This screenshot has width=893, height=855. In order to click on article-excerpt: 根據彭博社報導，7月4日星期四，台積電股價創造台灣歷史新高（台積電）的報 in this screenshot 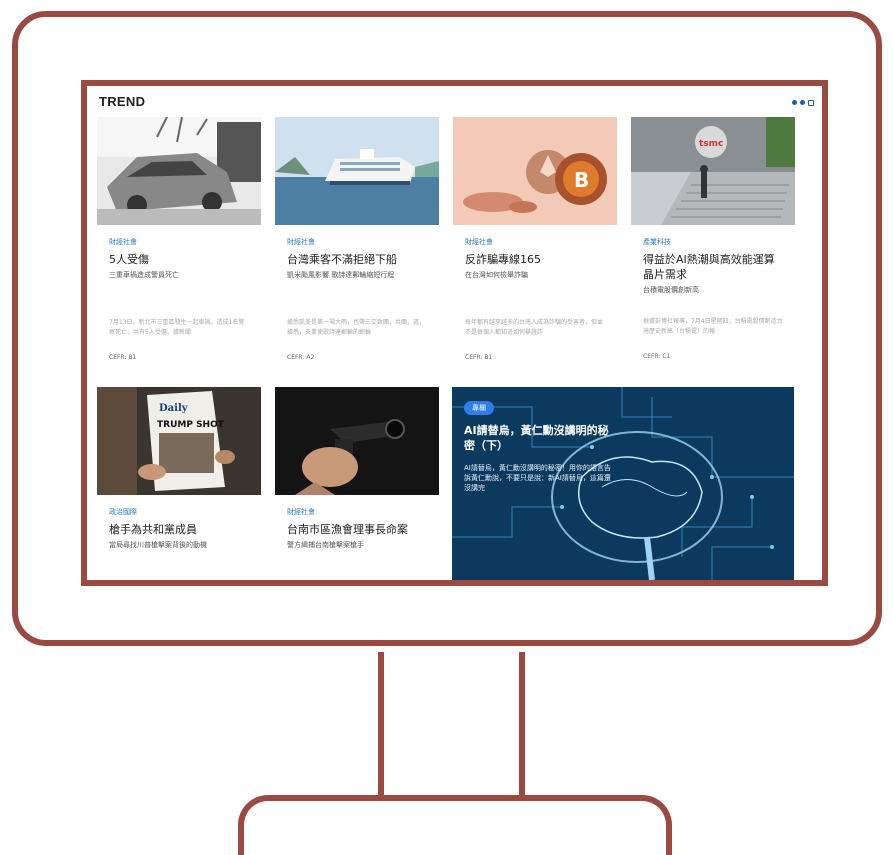, I will do `click(713, 326)`.